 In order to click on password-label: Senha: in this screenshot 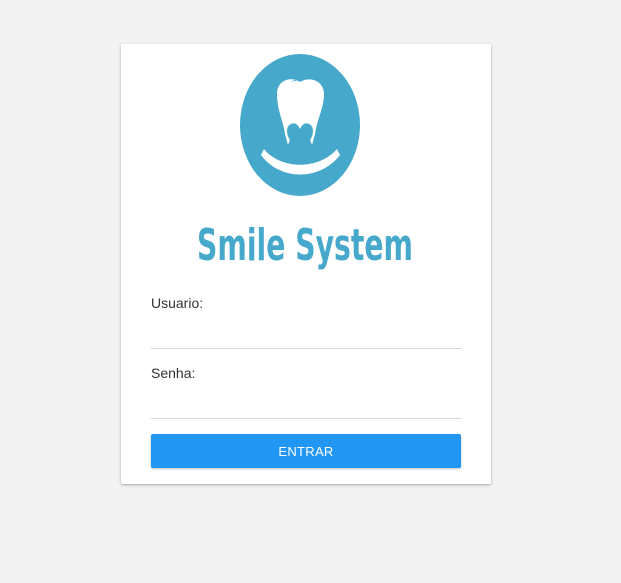, I will do `click(173, 373)`.